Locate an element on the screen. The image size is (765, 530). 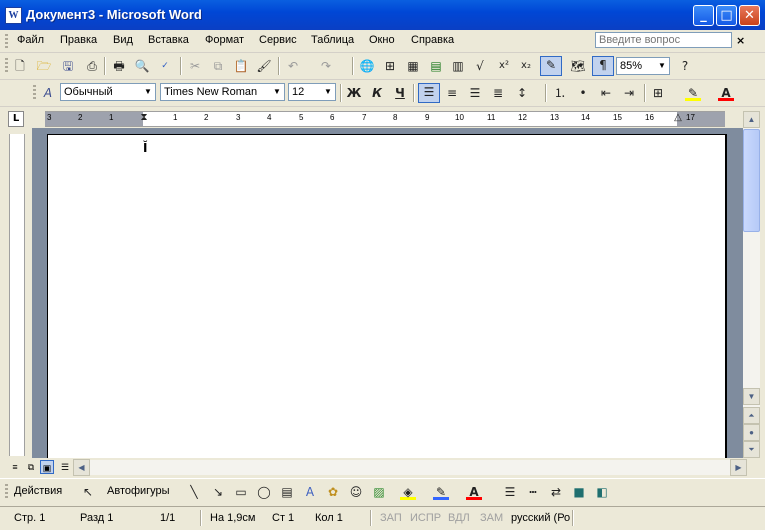
line-style-icon: ☰ is located at coordinates (510, 492).